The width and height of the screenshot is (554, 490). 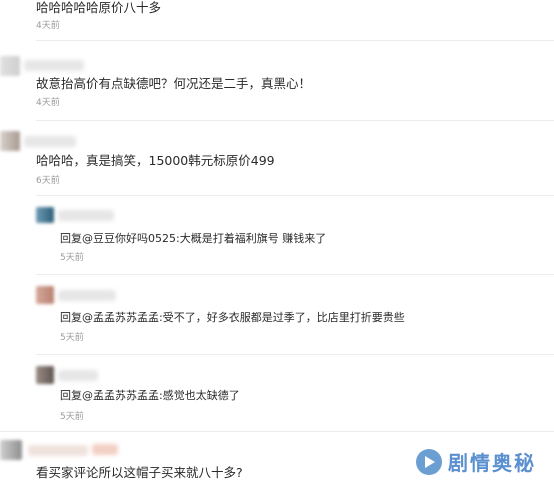 What do you see at coordinates (99, 7) in the screenshot?
I see `comment-text: 哈哈哈哈哈原价八十多` at bounding box center [99, 7].